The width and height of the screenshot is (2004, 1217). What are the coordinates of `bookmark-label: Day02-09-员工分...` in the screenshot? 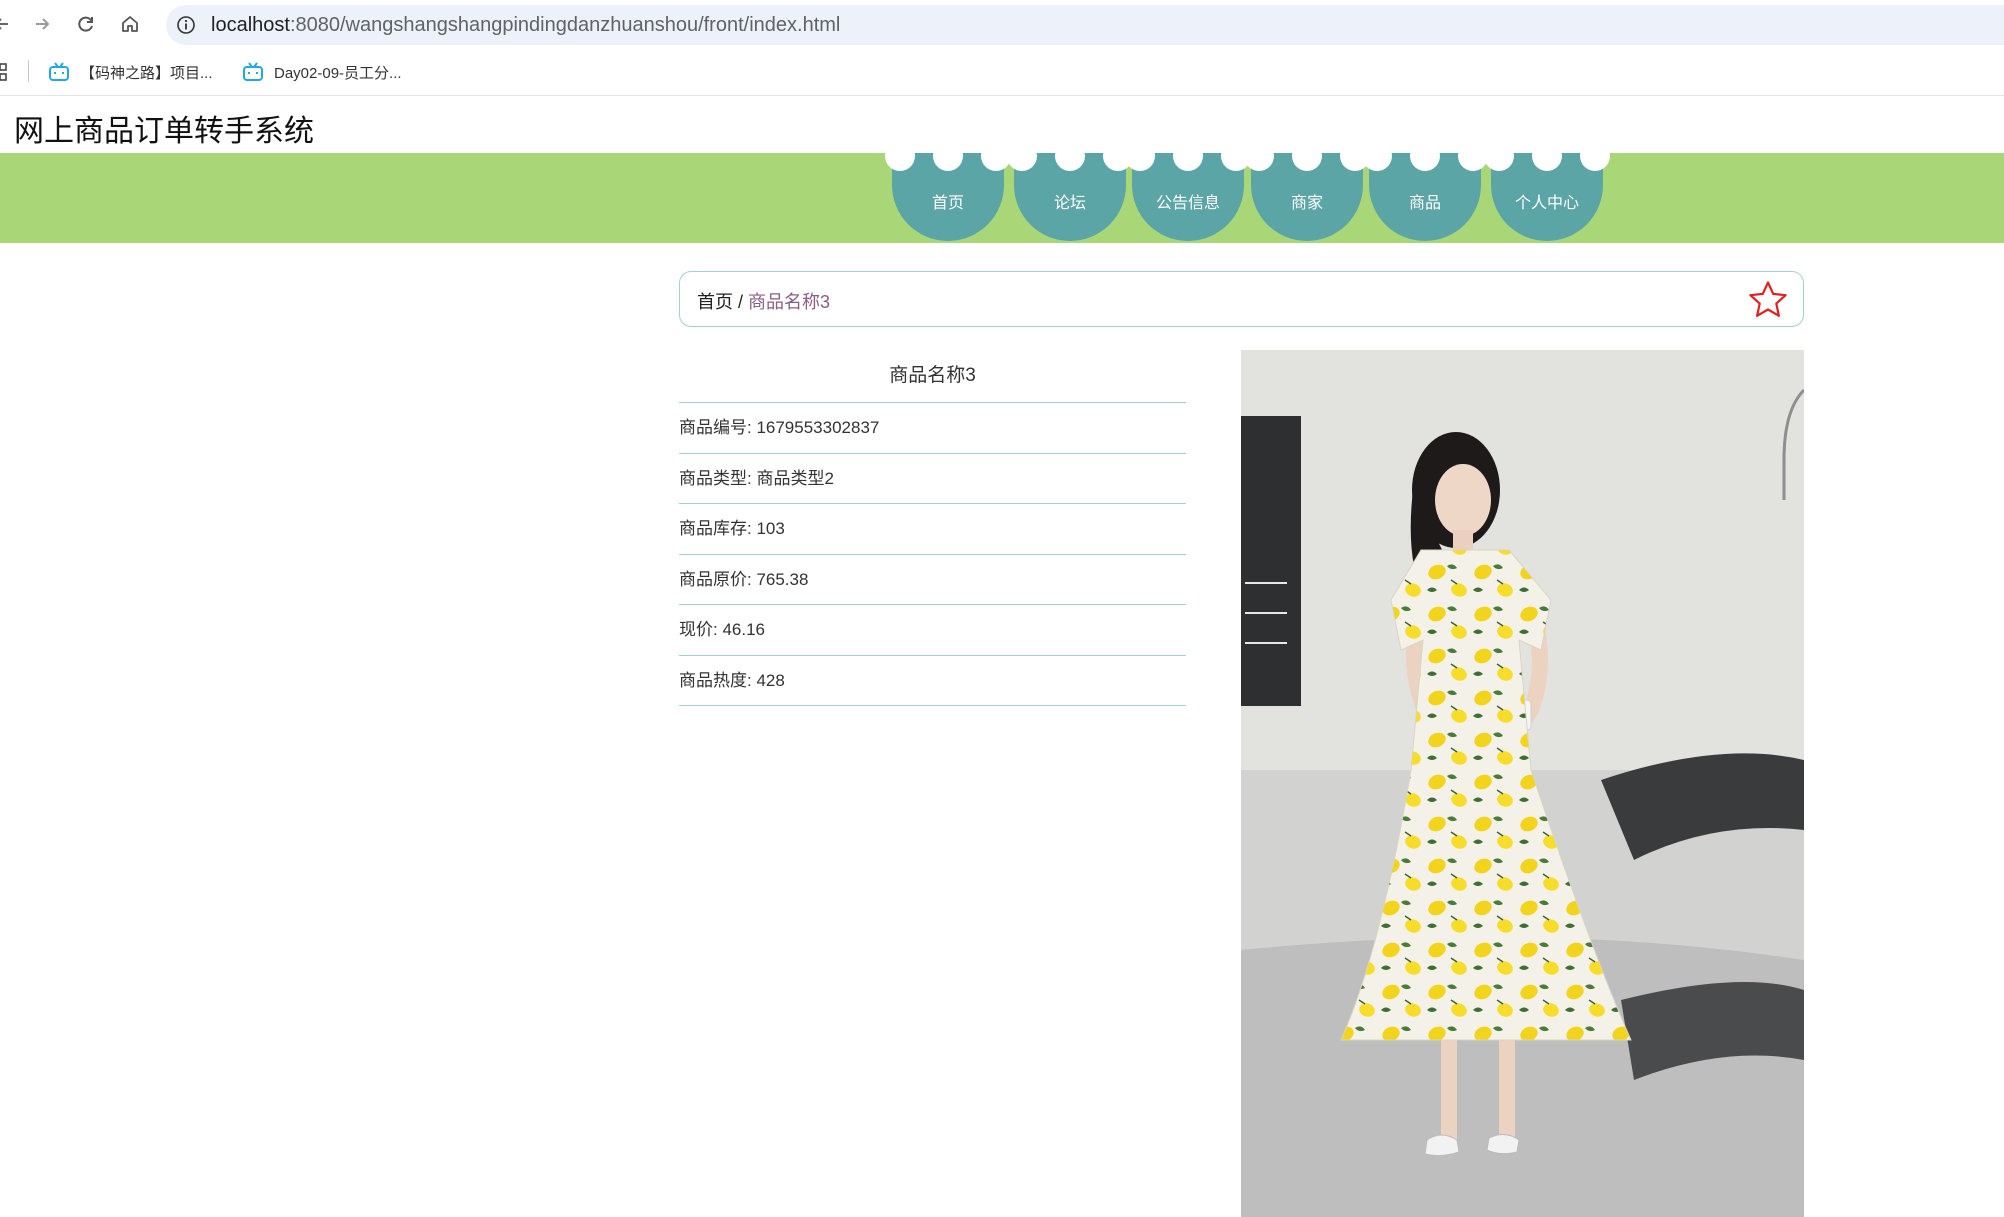 It's located at (338, 73).